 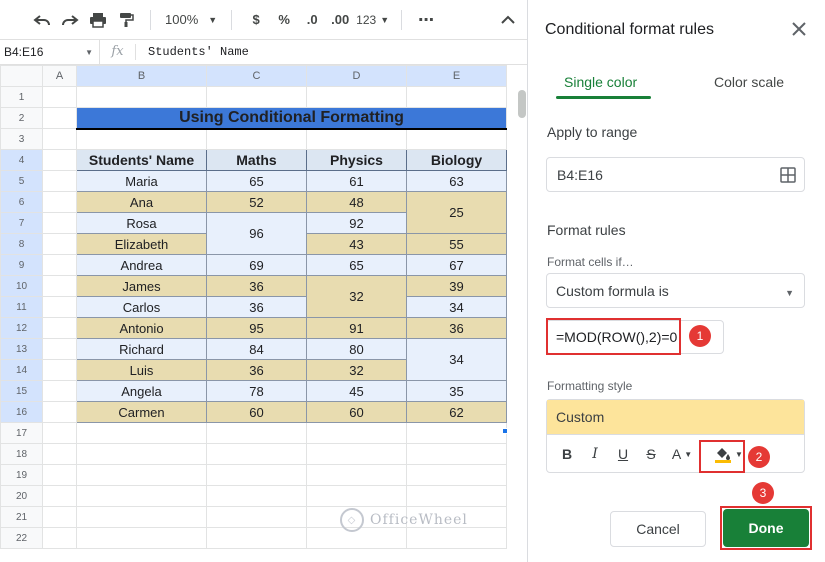 I want to click on data-cell: 92, so click(x=356, y=223).